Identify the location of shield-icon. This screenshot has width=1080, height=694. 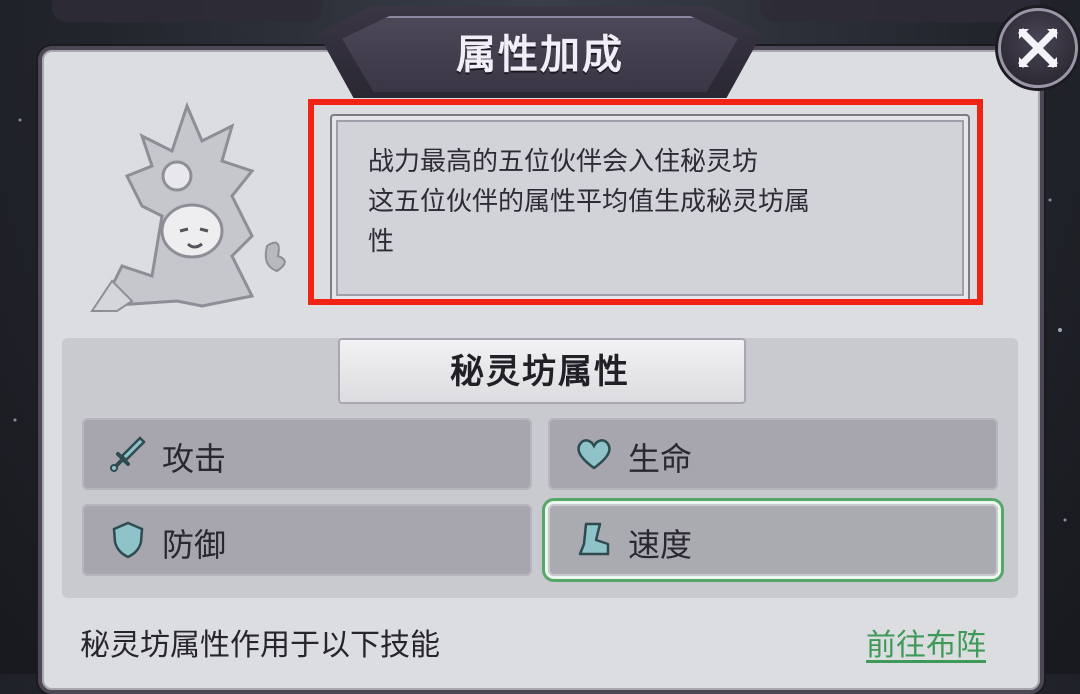
(128, 540).